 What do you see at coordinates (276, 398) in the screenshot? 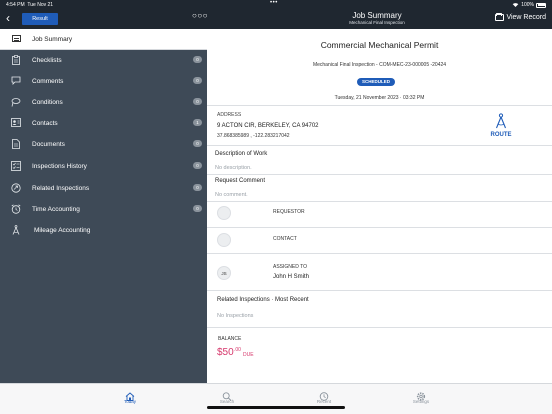
I see `tab-bar: Today Search Recent Settings` at bounding box center [276, 398].